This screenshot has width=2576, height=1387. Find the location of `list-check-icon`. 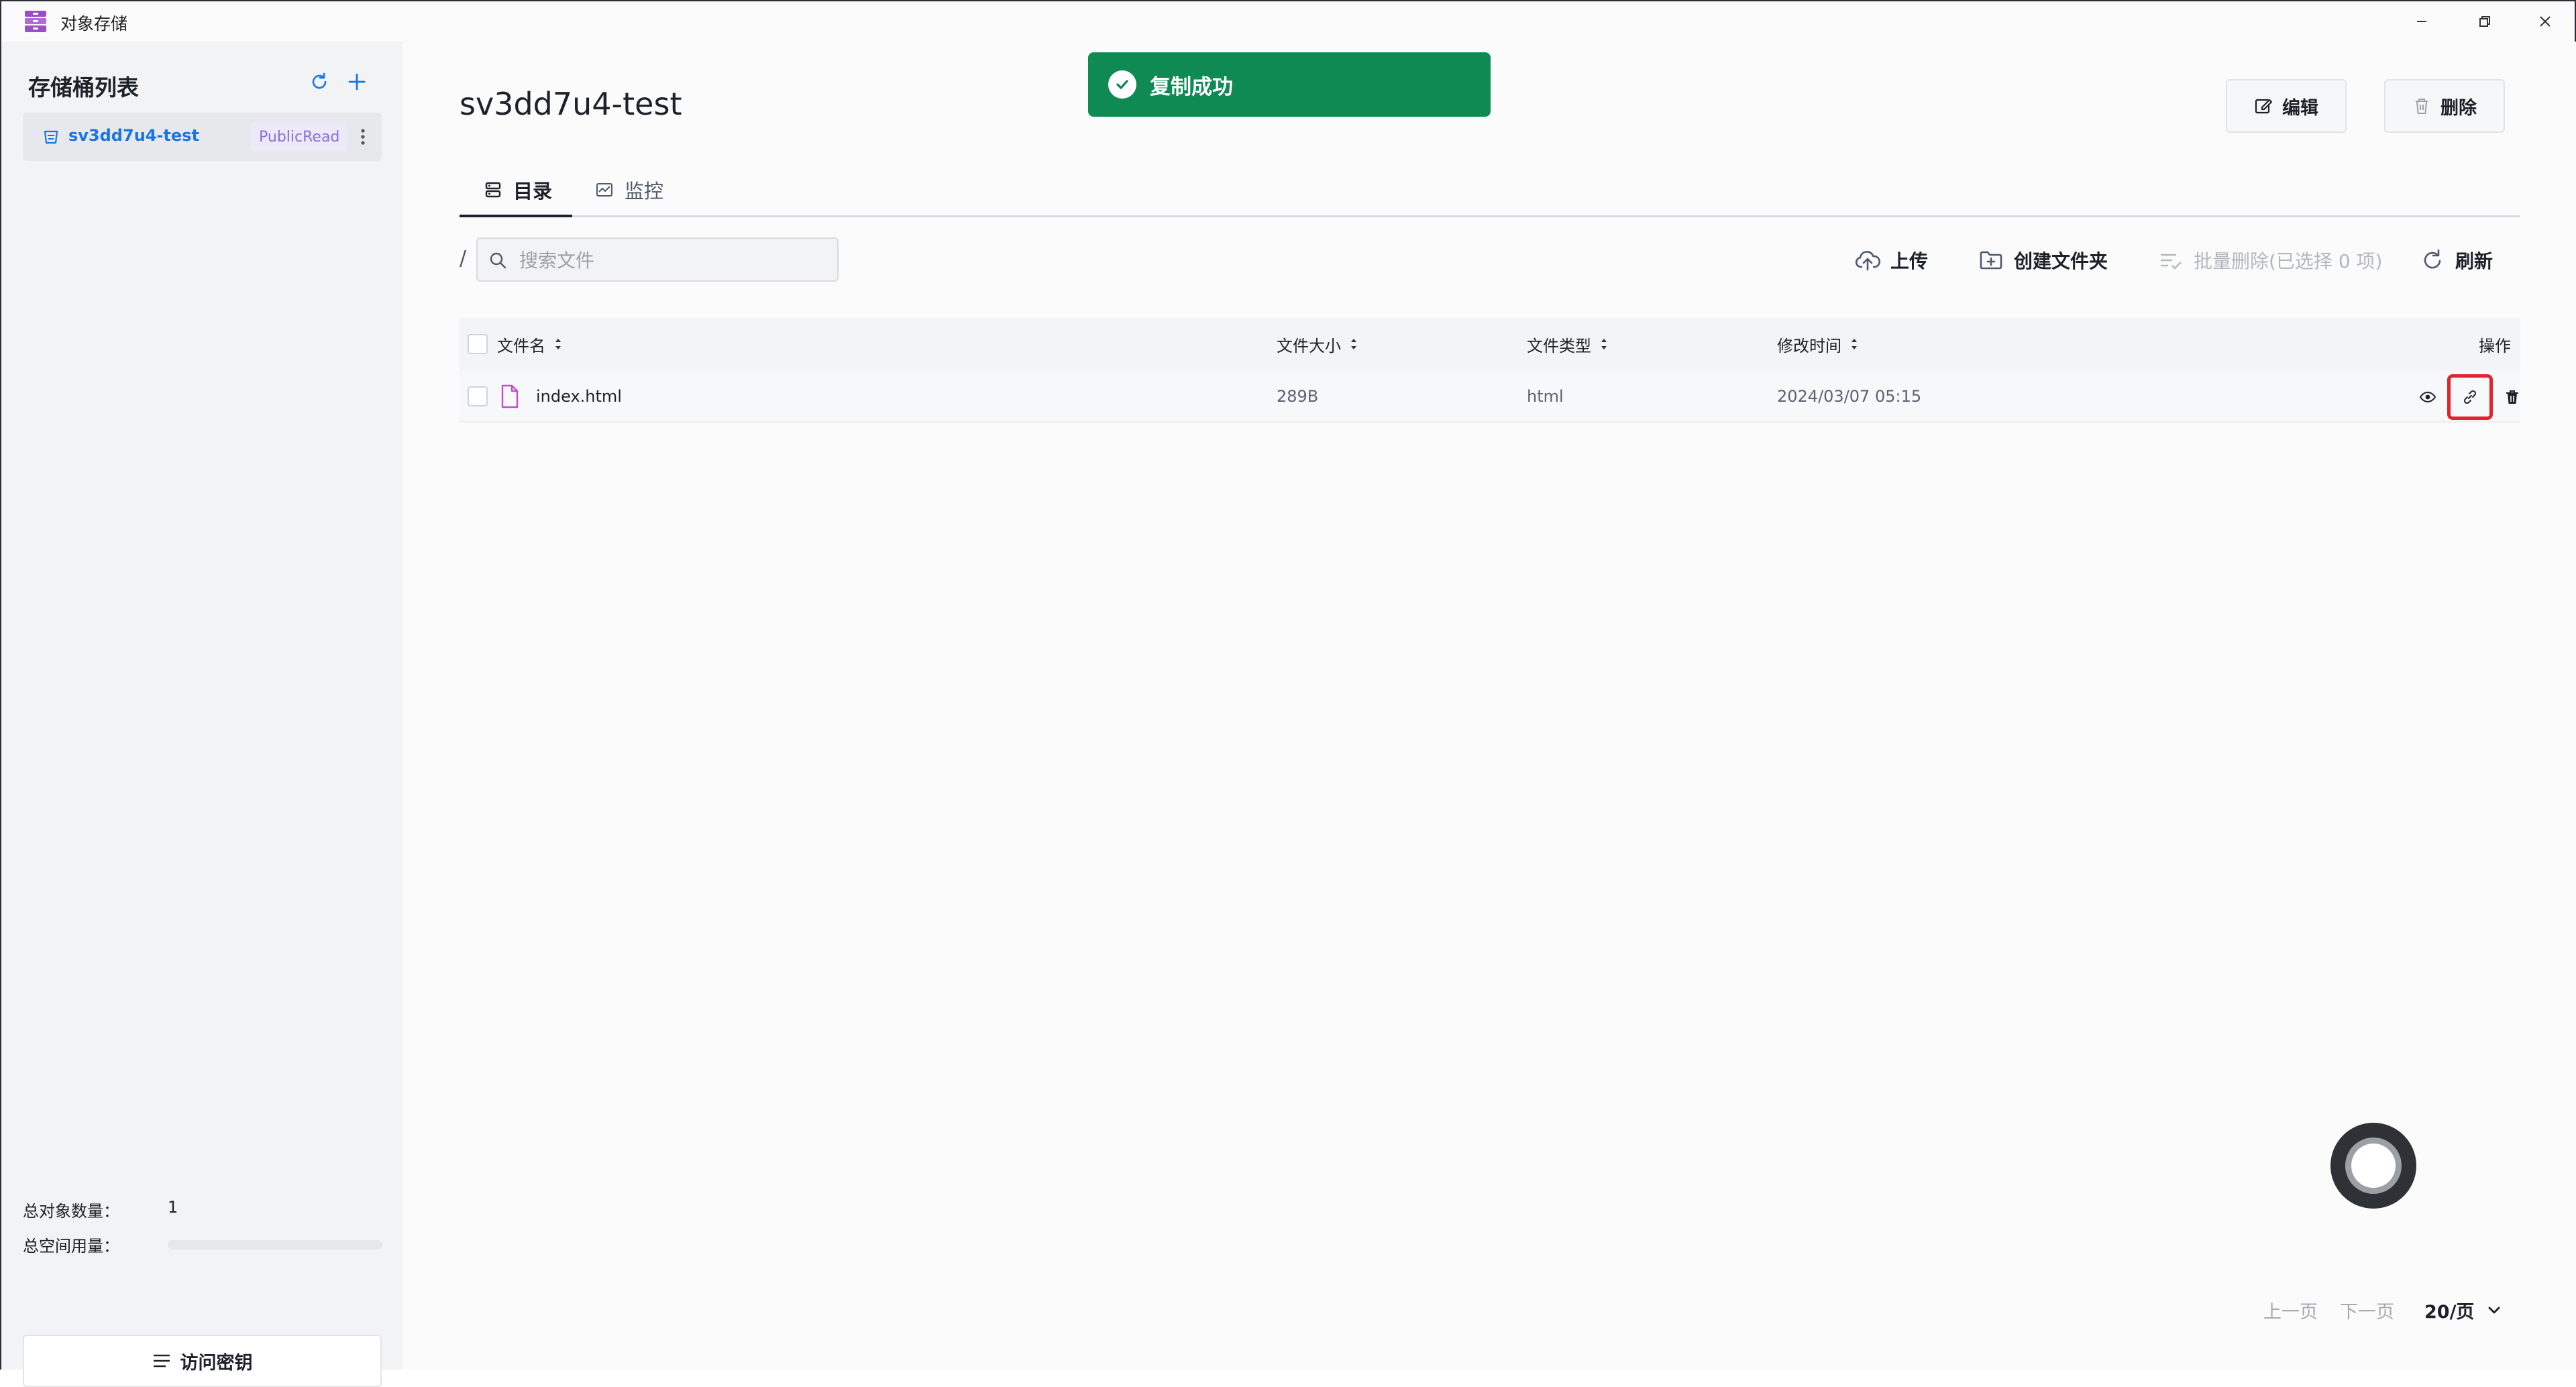

list-check-icon is located at coordinates (2171, 262).